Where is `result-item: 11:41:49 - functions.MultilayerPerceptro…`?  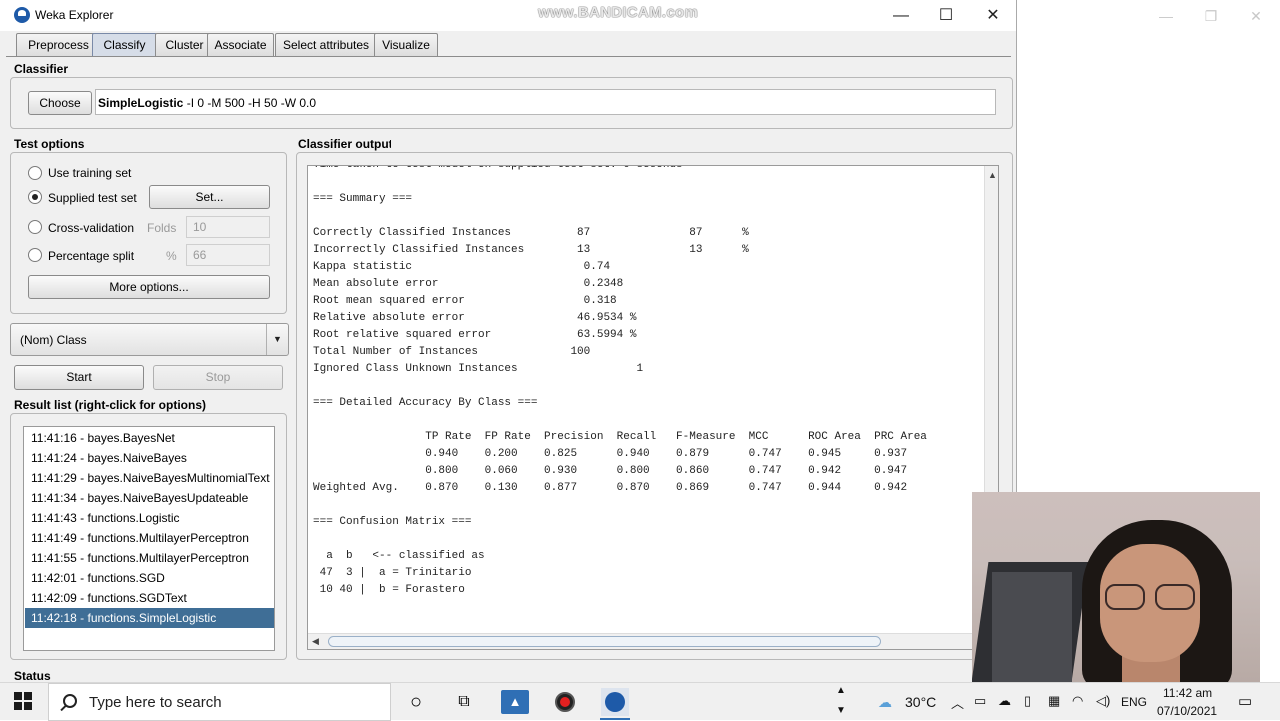 result-item: 11:41:49 - functions.MultilayerPerceptro… is located at coordinates (149, 538).